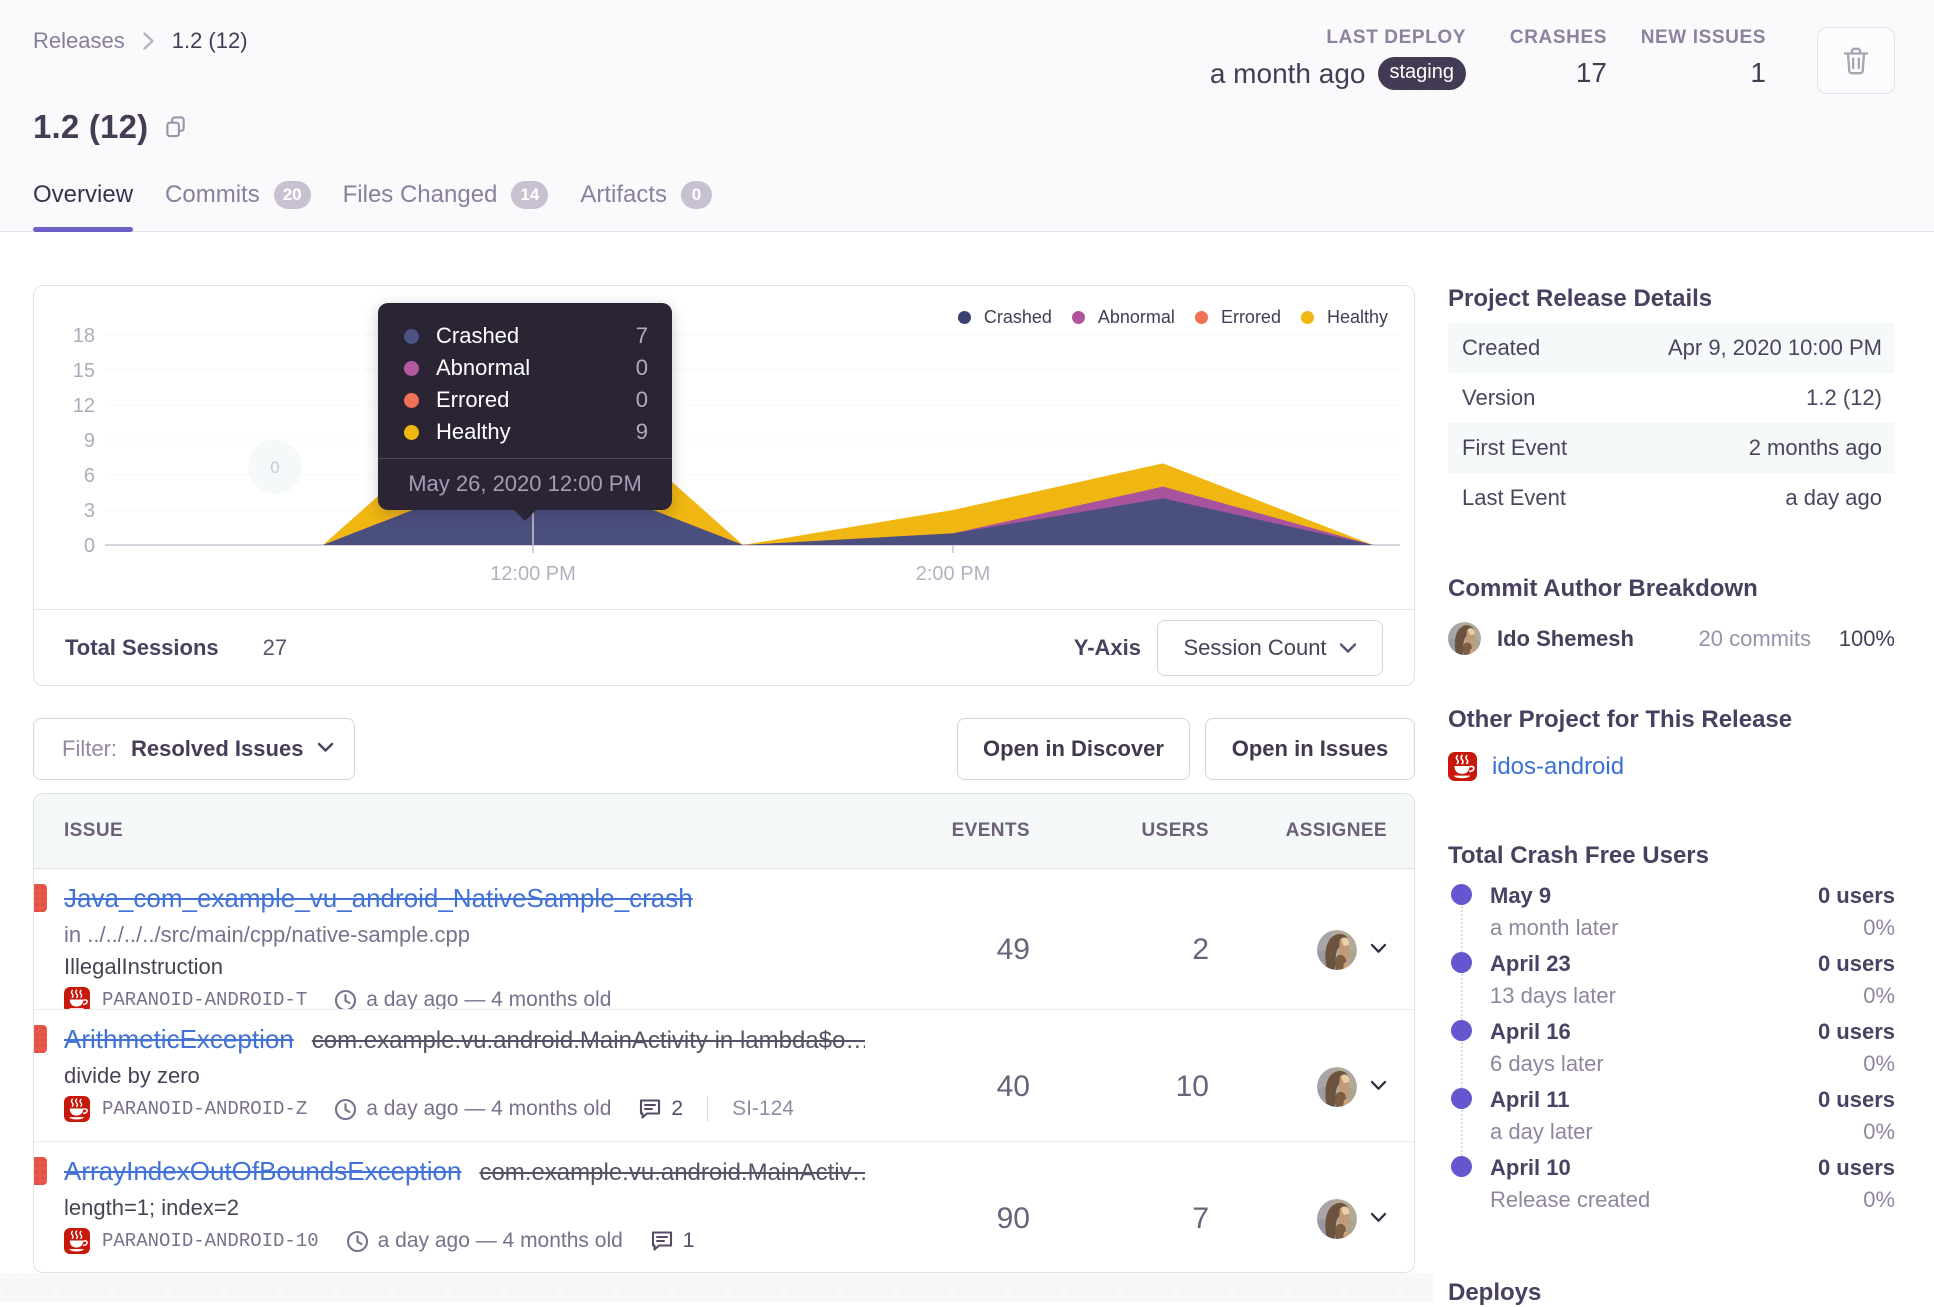 This screenshot has height=1307, width=1934. I want to click on issue-short-id: PARANOID-ANDROID-Z, so click(205, 1109).